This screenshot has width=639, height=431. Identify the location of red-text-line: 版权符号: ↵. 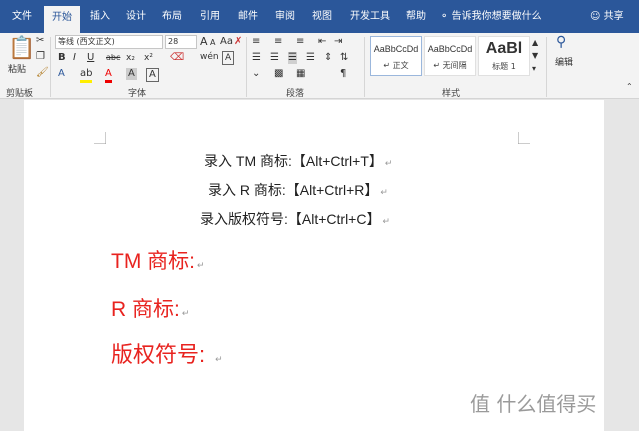
(167, 353).